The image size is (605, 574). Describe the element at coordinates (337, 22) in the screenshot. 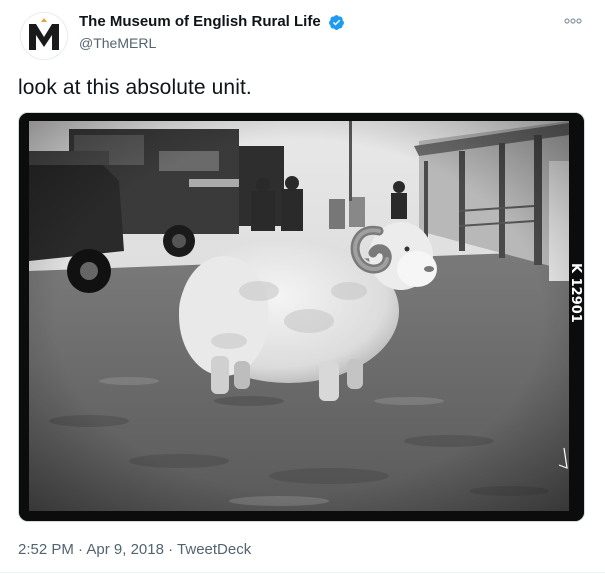

I see `verified-badge-icon` at that location.